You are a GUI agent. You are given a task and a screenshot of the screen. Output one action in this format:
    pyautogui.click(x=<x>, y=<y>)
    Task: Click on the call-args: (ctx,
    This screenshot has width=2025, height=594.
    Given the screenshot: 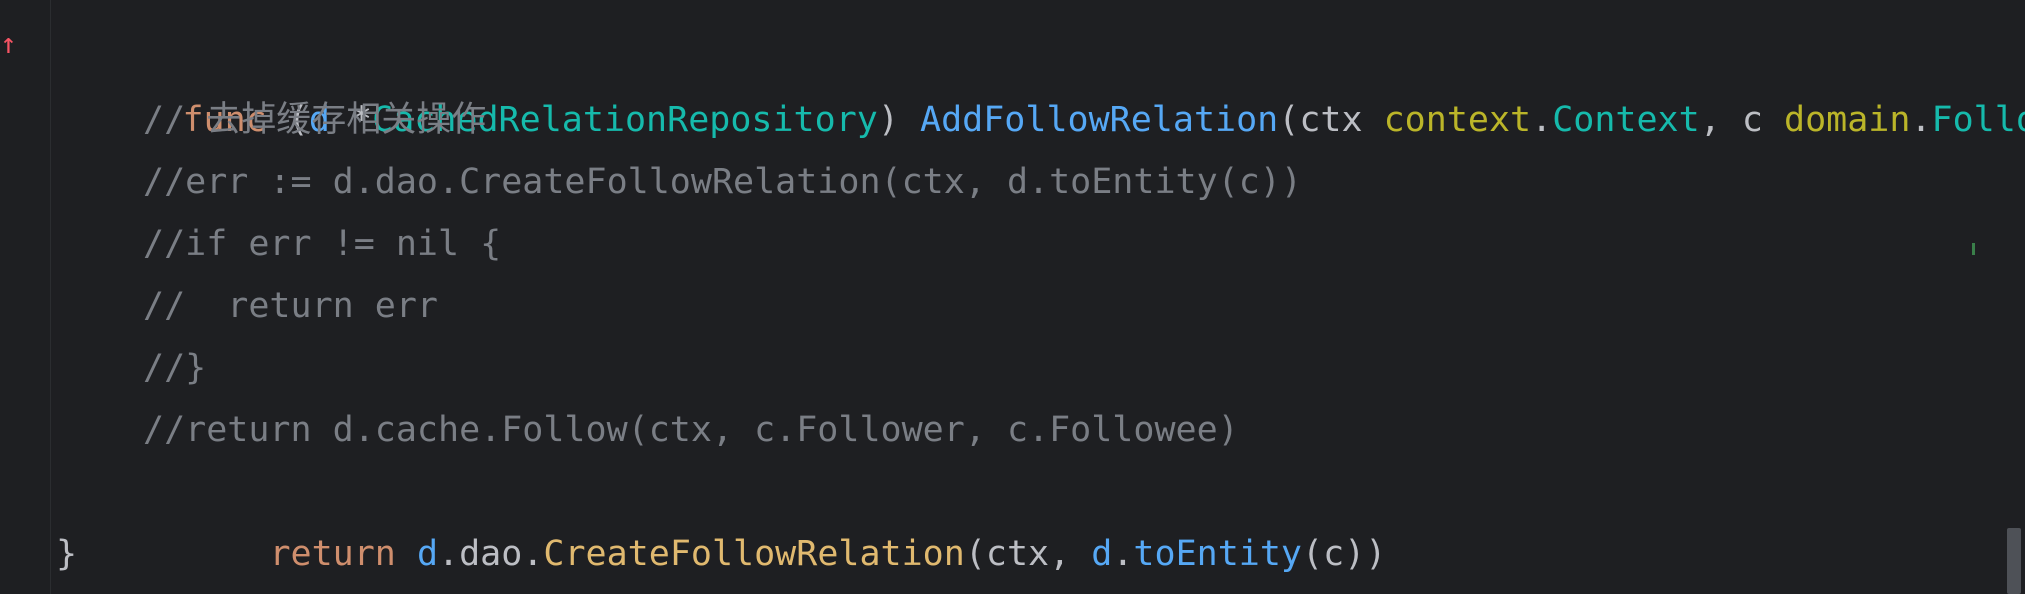 What is the action you would take?
    pyautogui.click(x=1028, y=554)
    